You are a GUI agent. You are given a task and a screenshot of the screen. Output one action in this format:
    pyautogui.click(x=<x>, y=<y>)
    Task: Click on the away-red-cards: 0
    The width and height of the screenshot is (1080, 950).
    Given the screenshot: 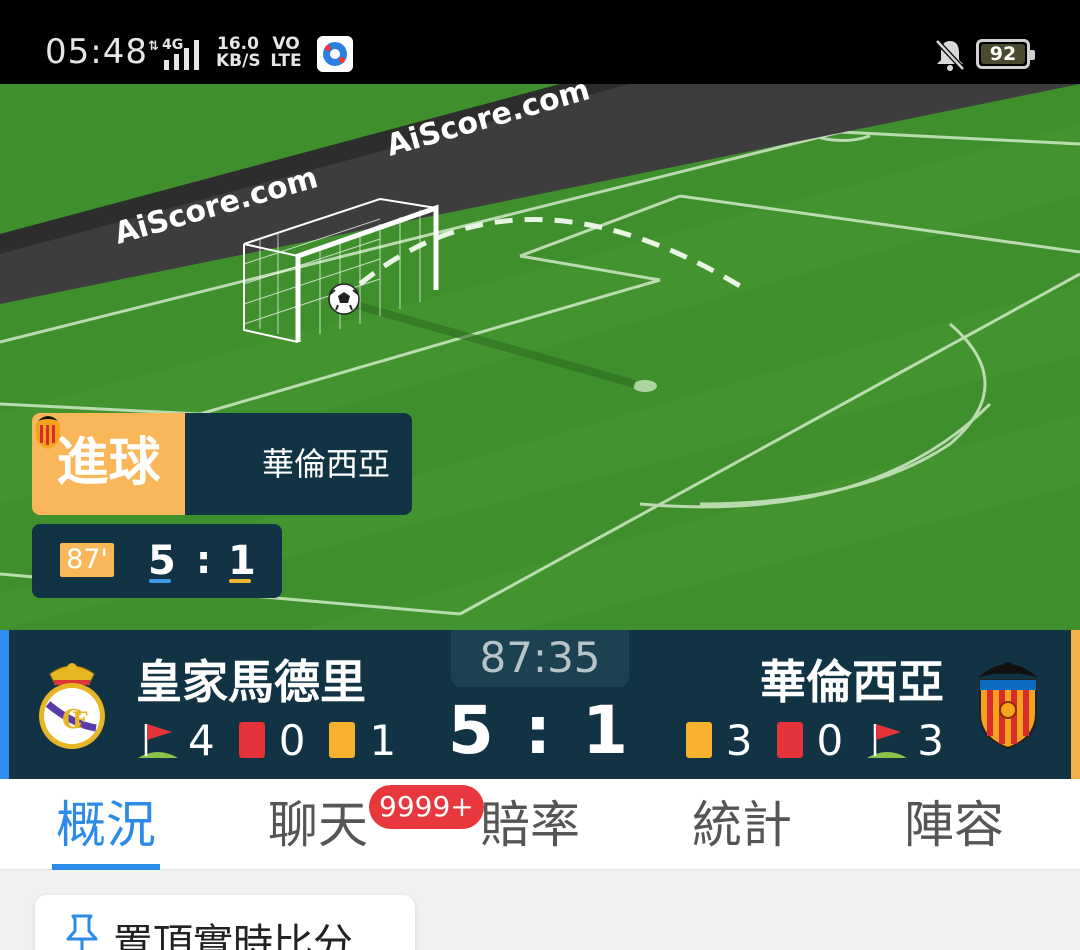 What is the action you would take?
    pyautogui.click(x=830, y=740)
    